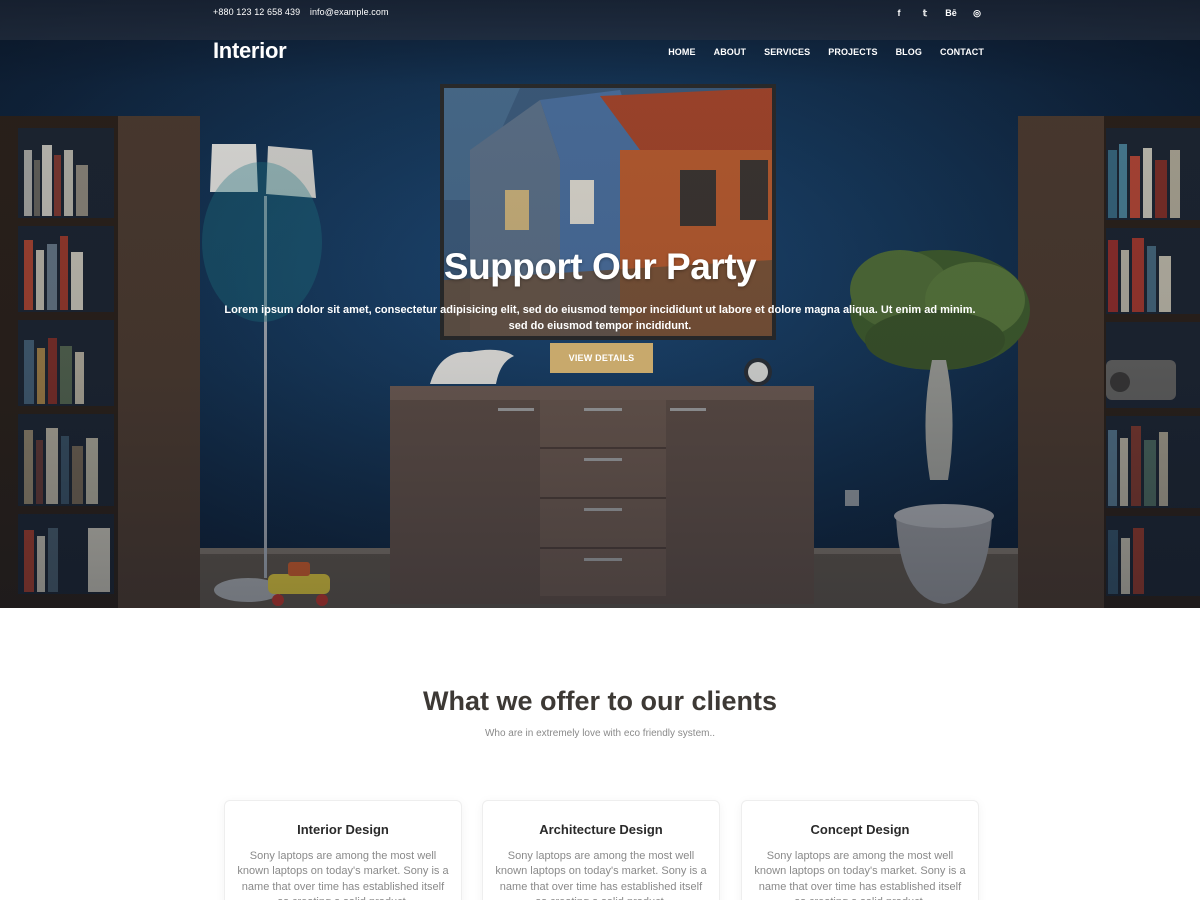 This screenshot has height=900, width=1200. I want to click on nav-contact: CONTACT, so click(962, 52).